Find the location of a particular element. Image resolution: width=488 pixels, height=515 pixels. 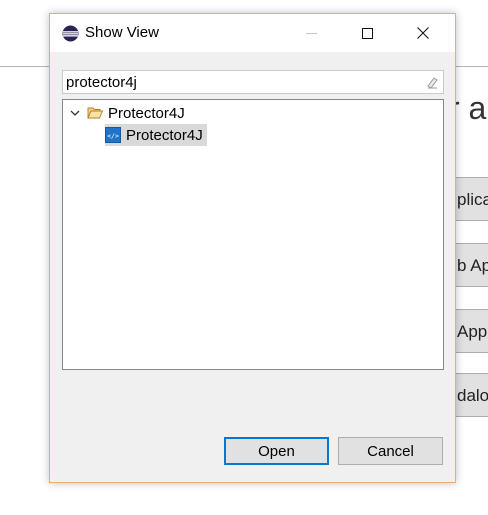

maximize-button is located at coordinates (367, 33).